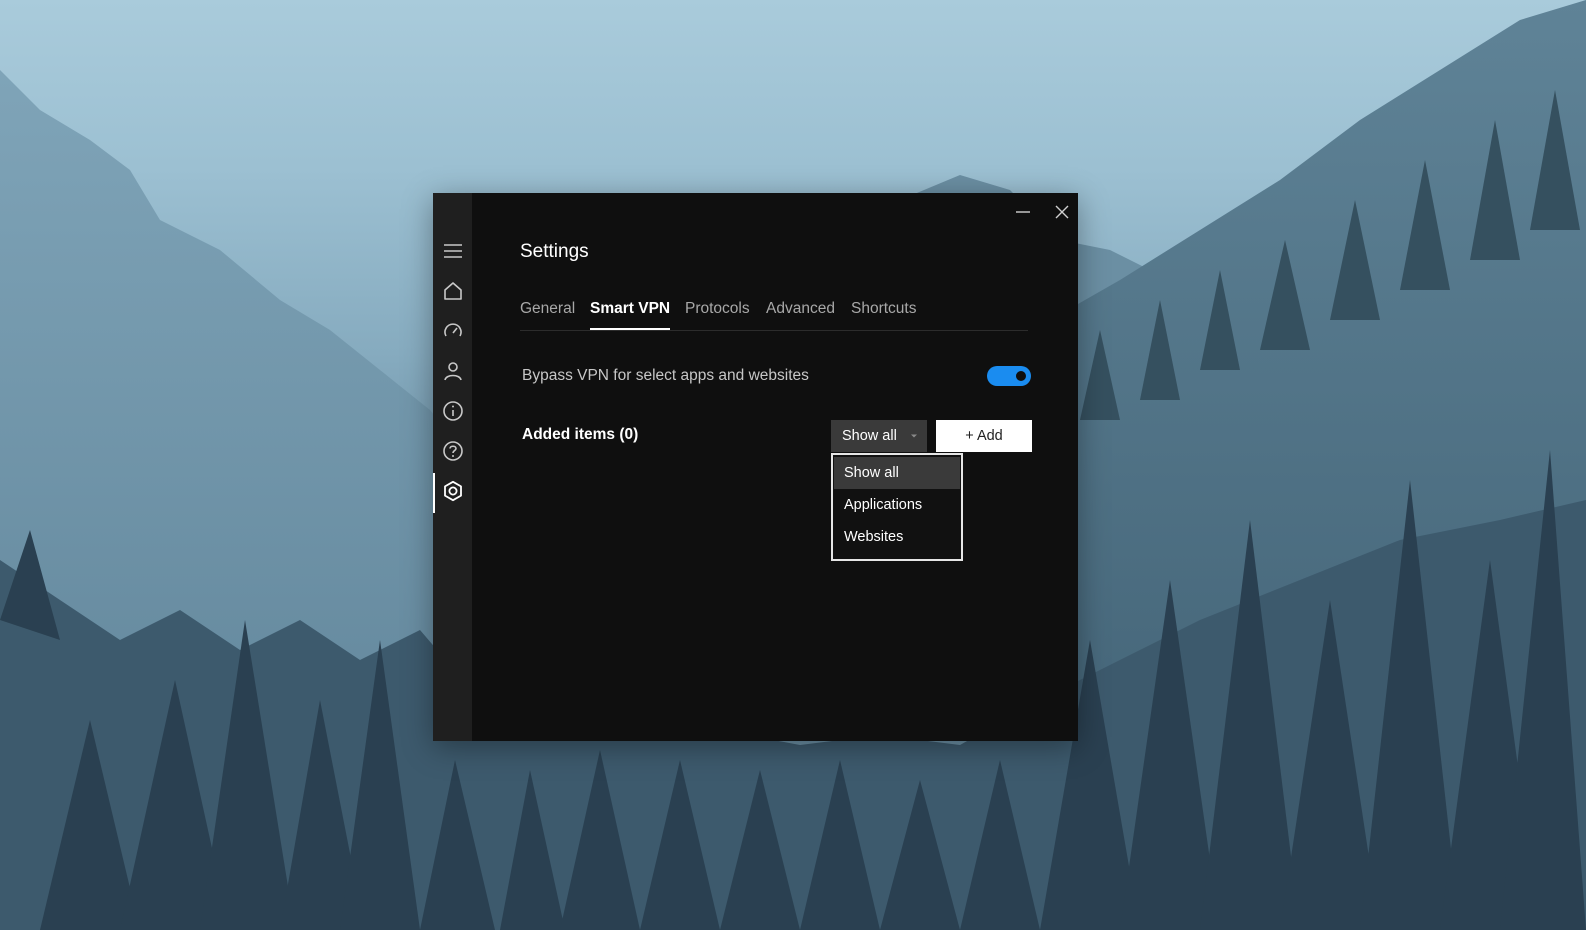  What do you see at coordinates (984, 436) in the screenshot?
I see `add-item-button: + Add` at bounding box center [984, 436].